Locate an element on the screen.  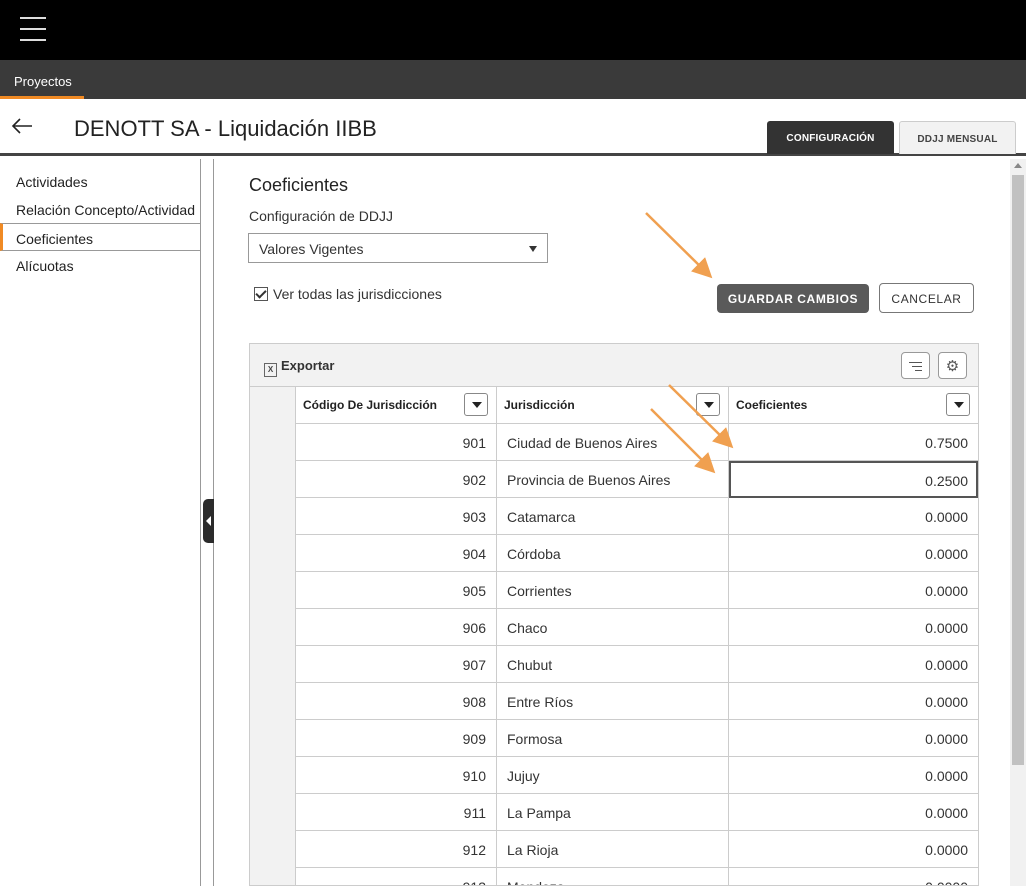
cell-codigo: 906 is located at coordinates (396, 627).